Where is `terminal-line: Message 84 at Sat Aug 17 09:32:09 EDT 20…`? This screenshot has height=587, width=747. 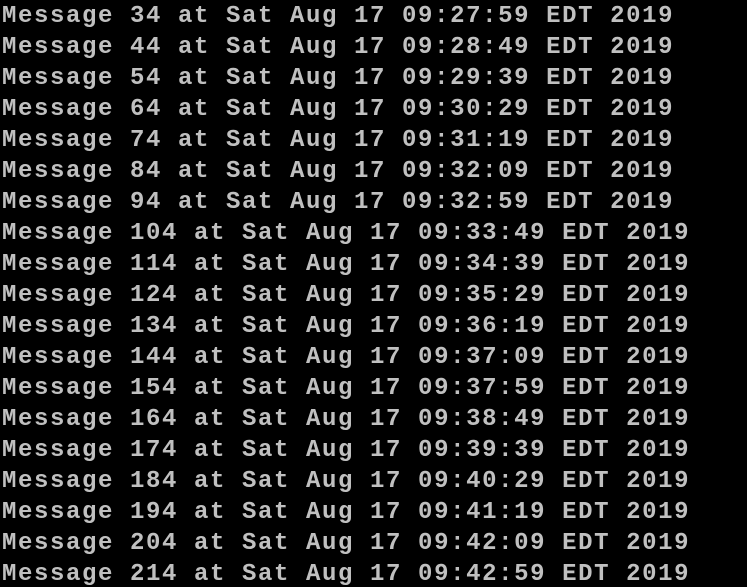 terminal-line: Message 84 at Sat Aug 17 09:32:09 EDT 20… is located at coordinates (338, 171).